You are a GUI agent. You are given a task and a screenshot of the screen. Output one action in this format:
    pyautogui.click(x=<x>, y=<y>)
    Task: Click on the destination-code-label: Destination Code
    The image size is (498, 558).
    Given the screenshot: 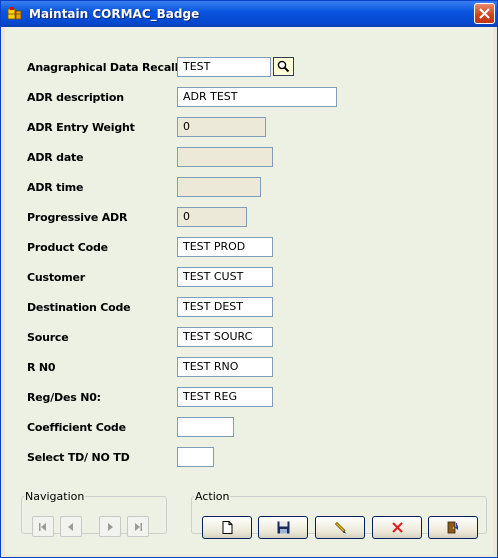 What is the action you would take?
    pyautogui.click(x=79, y=307)
    